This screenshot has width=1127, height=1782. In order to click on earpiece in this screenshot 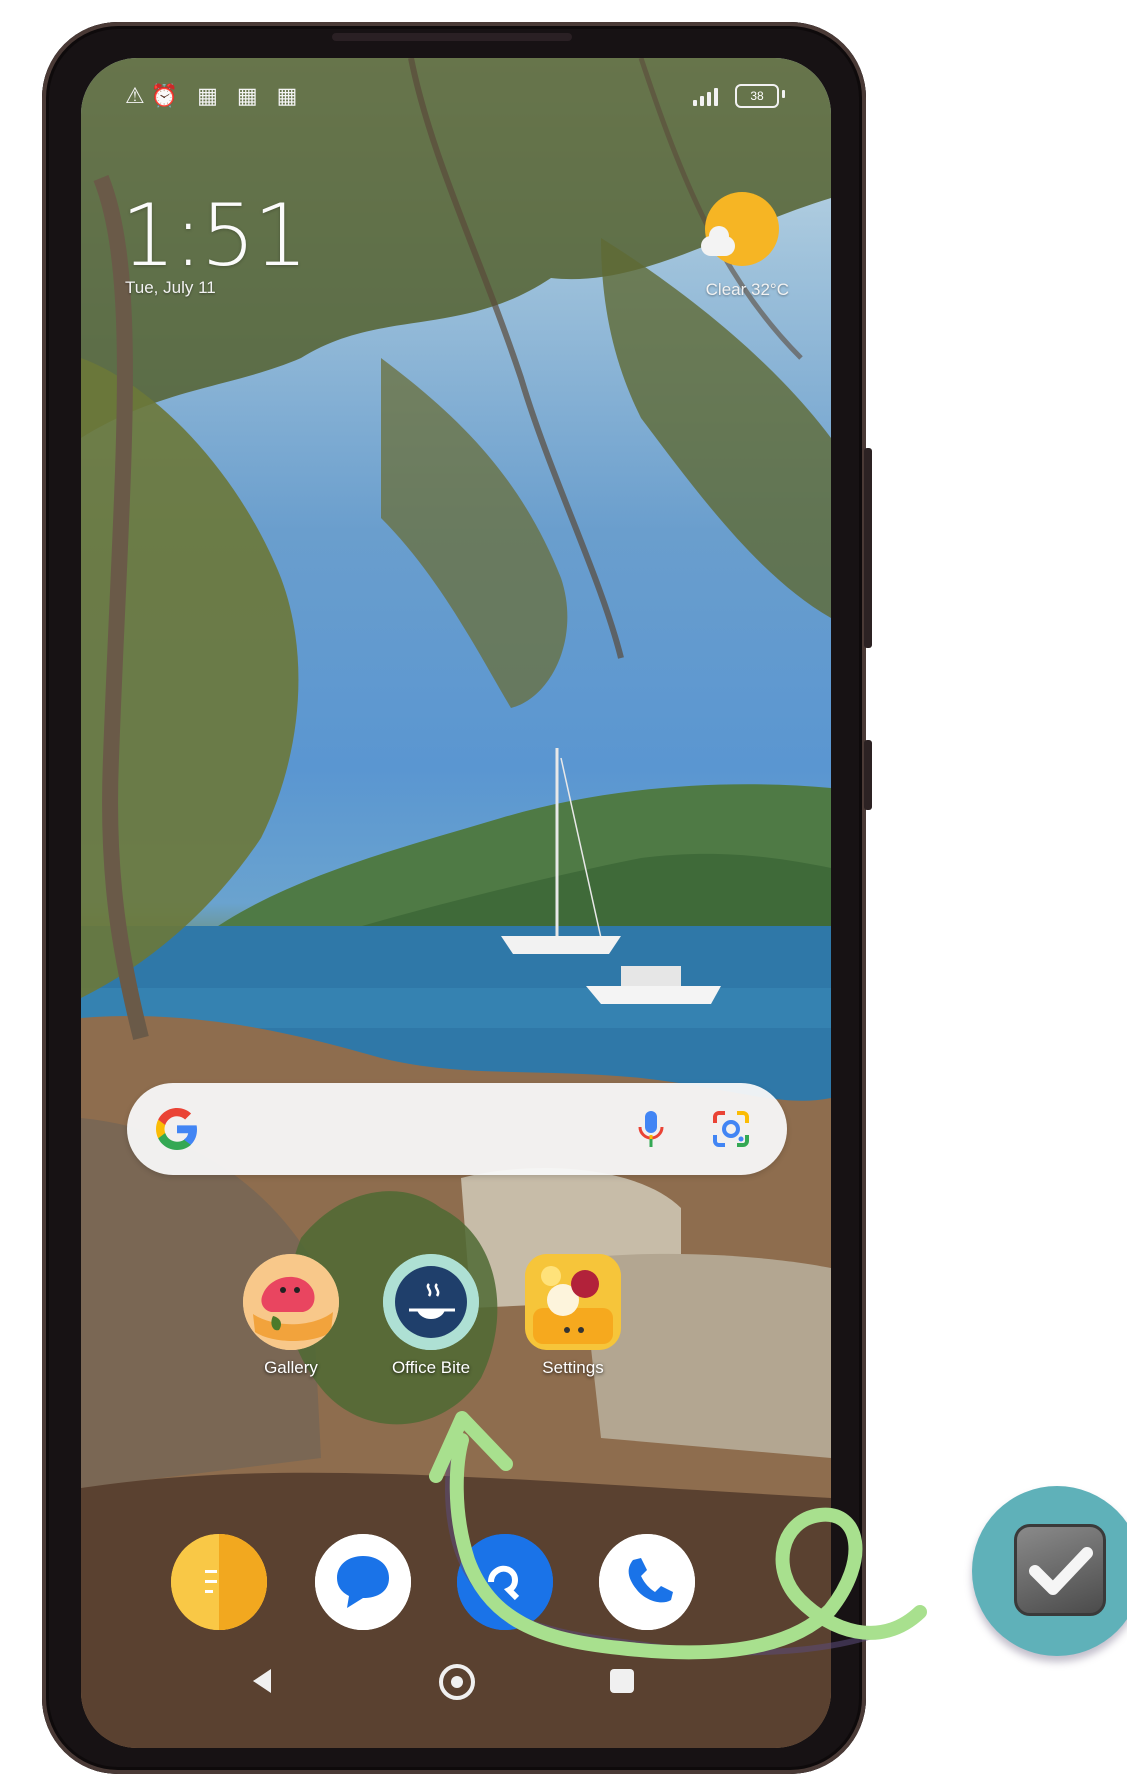, I will do `click(452, 37)`.